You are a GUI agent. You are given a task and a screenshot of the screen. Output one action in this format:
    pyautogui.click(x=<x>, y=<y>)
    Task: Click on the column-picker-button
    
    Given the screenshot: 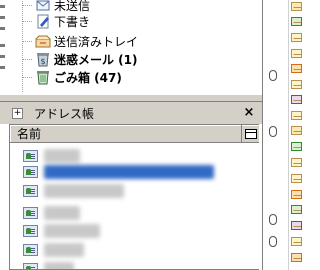 What is the action you would take?
    pyautogui.click(x=250, y=133)
    